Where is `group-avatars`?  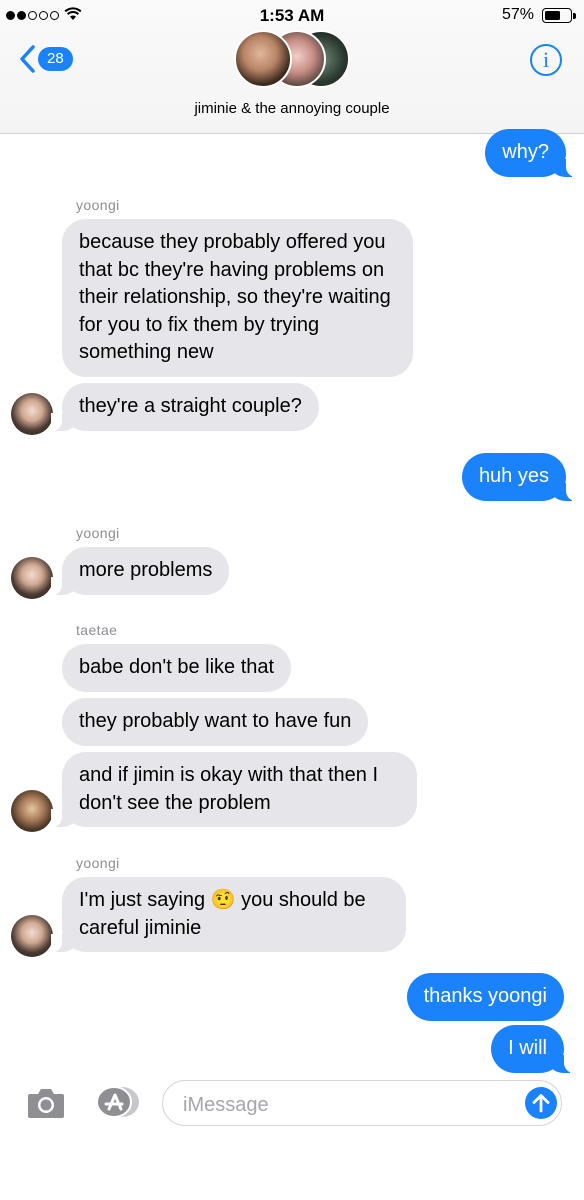 group-avatars is located at coordinates (292, 59).